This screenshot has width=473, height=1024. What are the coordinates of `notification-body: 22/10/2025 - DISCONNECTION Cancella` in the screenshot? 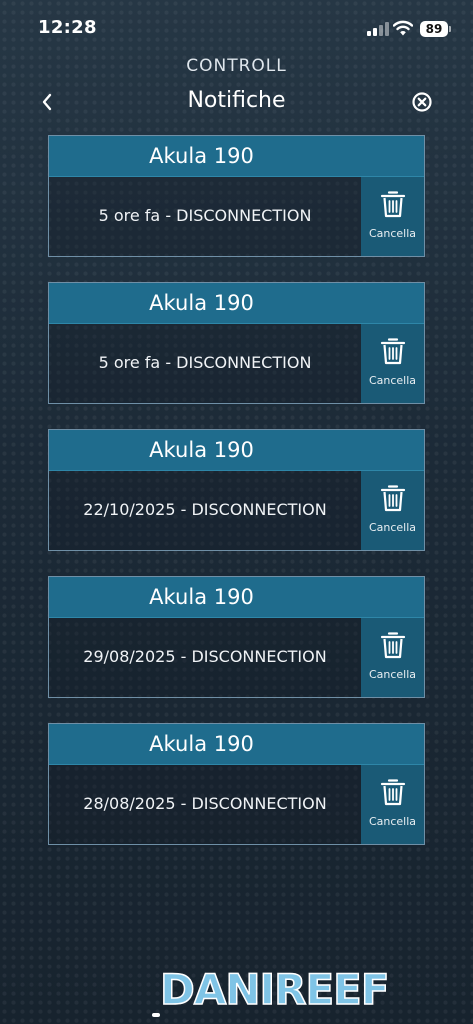 It's located at (236, 510).